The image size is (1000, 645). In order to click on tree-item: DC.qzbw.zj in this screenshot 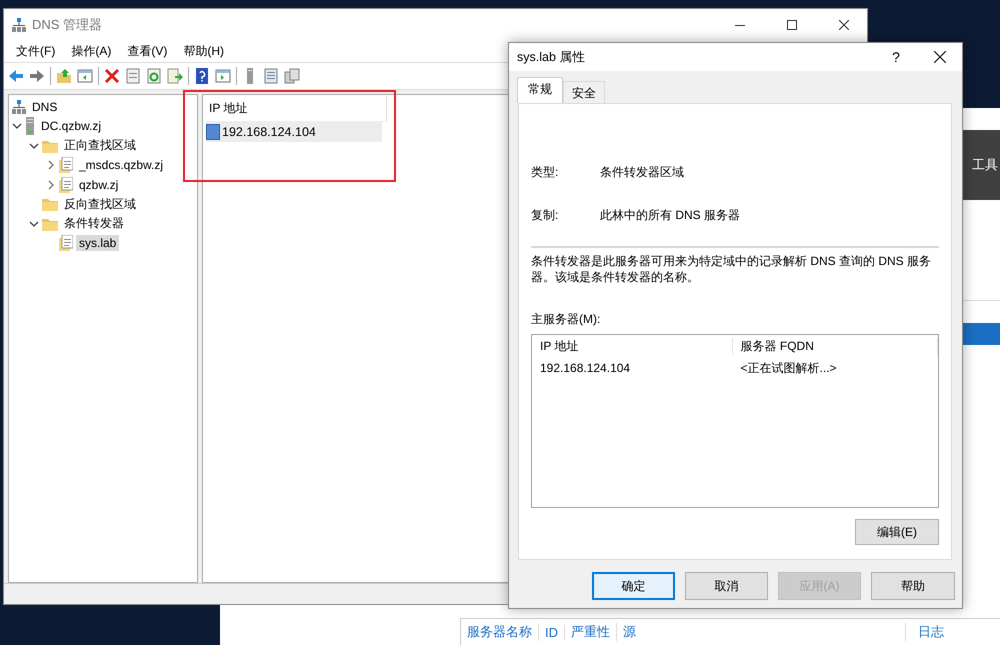, I will do `click(71, 126)`.